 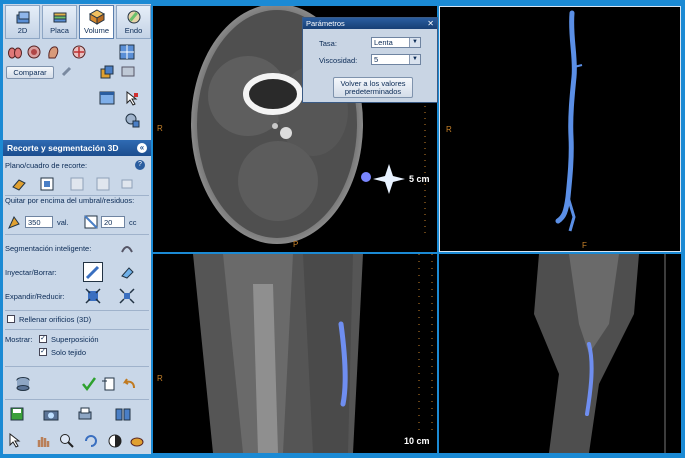 What do you see at coordinates (53, 52) in the screenshot?
I see `profile-preset-icon` at bounding box center [53, 52].